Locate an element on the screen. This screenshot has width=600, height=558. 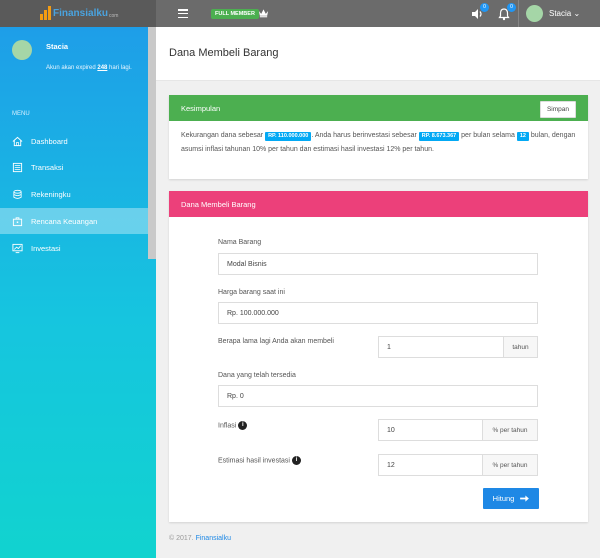
logo-text: Finansialku is located at coordinates (81, 13).